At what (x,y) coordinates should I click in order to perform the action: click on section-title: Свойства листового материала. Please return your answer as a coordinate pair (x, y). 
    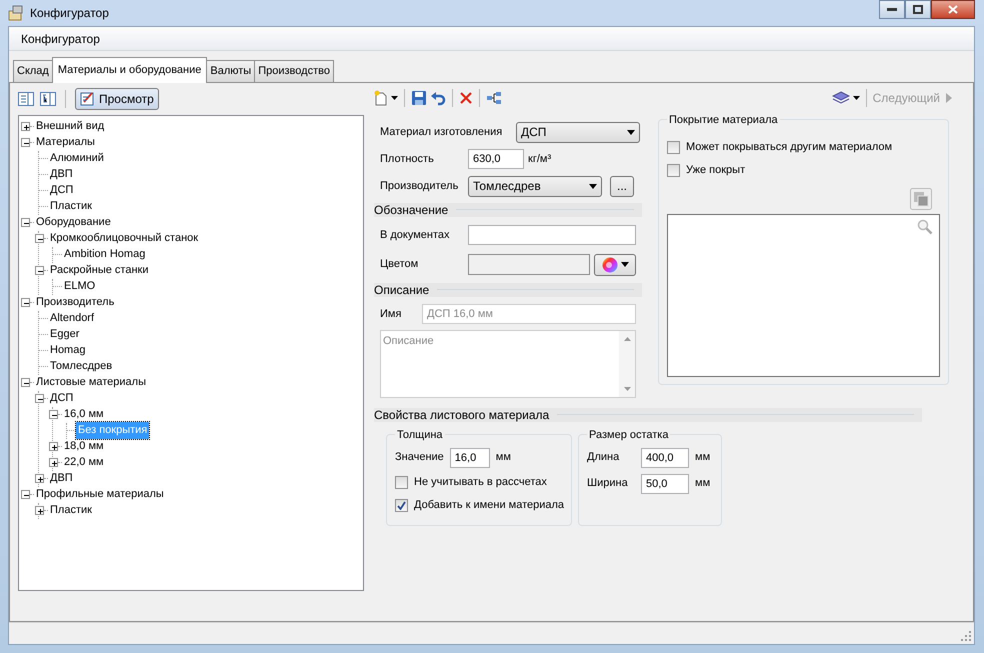
    Looking at the image, I should click on (462, 415).